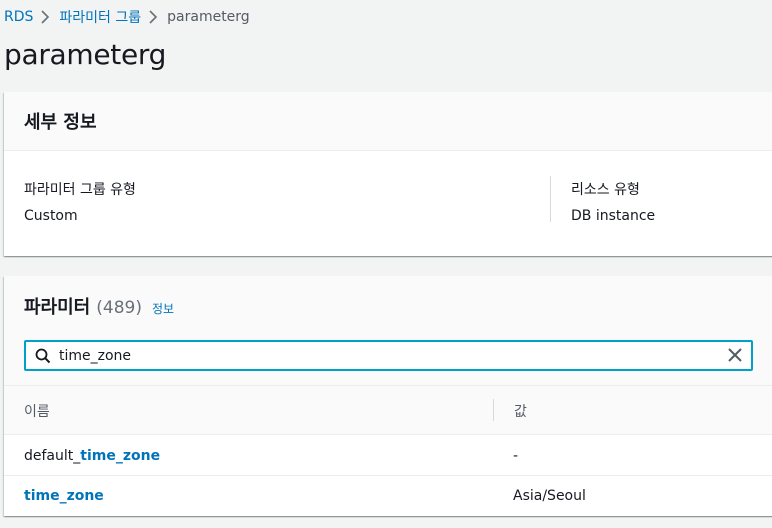 The width and height of the screenshot is (772, 528). What do you see at coordinates (85, 54) in the screenshot?
I see `page-title: parameterg` at bounding box center [85, 54].